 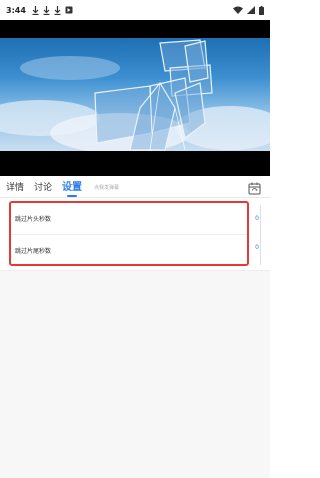 I want to click on tab-bar: 详情 讨论 设置 点我发弹幕, so click(x=135, y=187).